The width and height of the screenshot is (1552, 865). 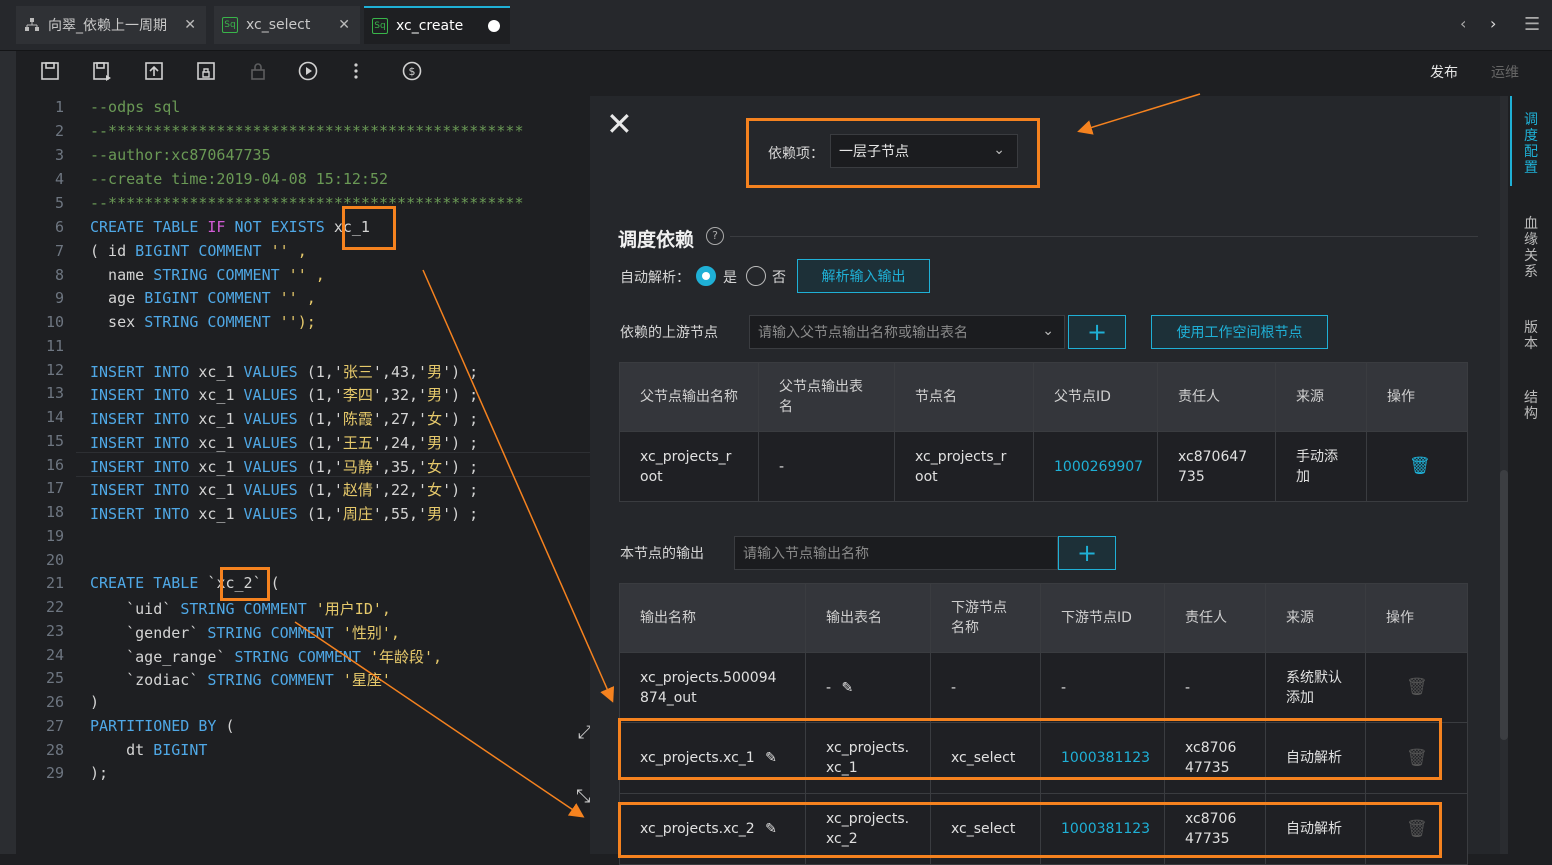 I want to click on code-line-9: age BIGINT COMMENT '' ,, so click(x=203, y=298).